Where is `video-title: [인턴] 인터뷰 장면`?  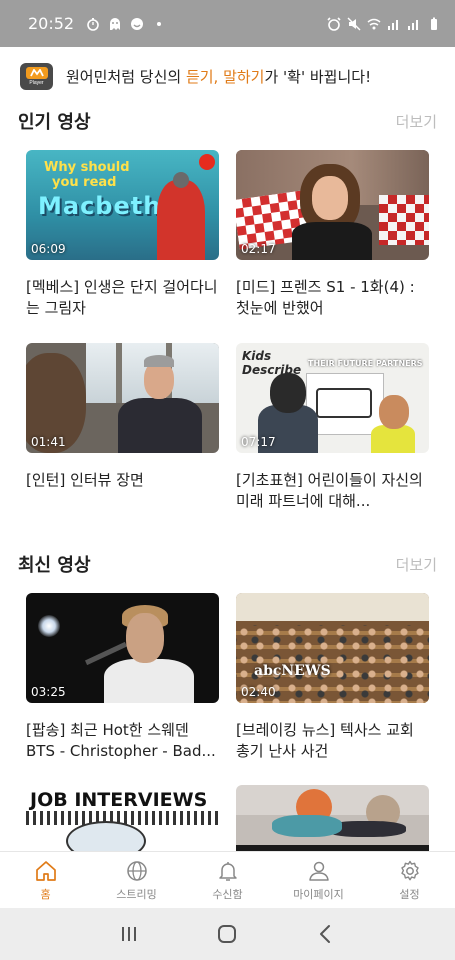
video-title: [인턴] 인터뷰 장면 is located at coordinates (122, 491).